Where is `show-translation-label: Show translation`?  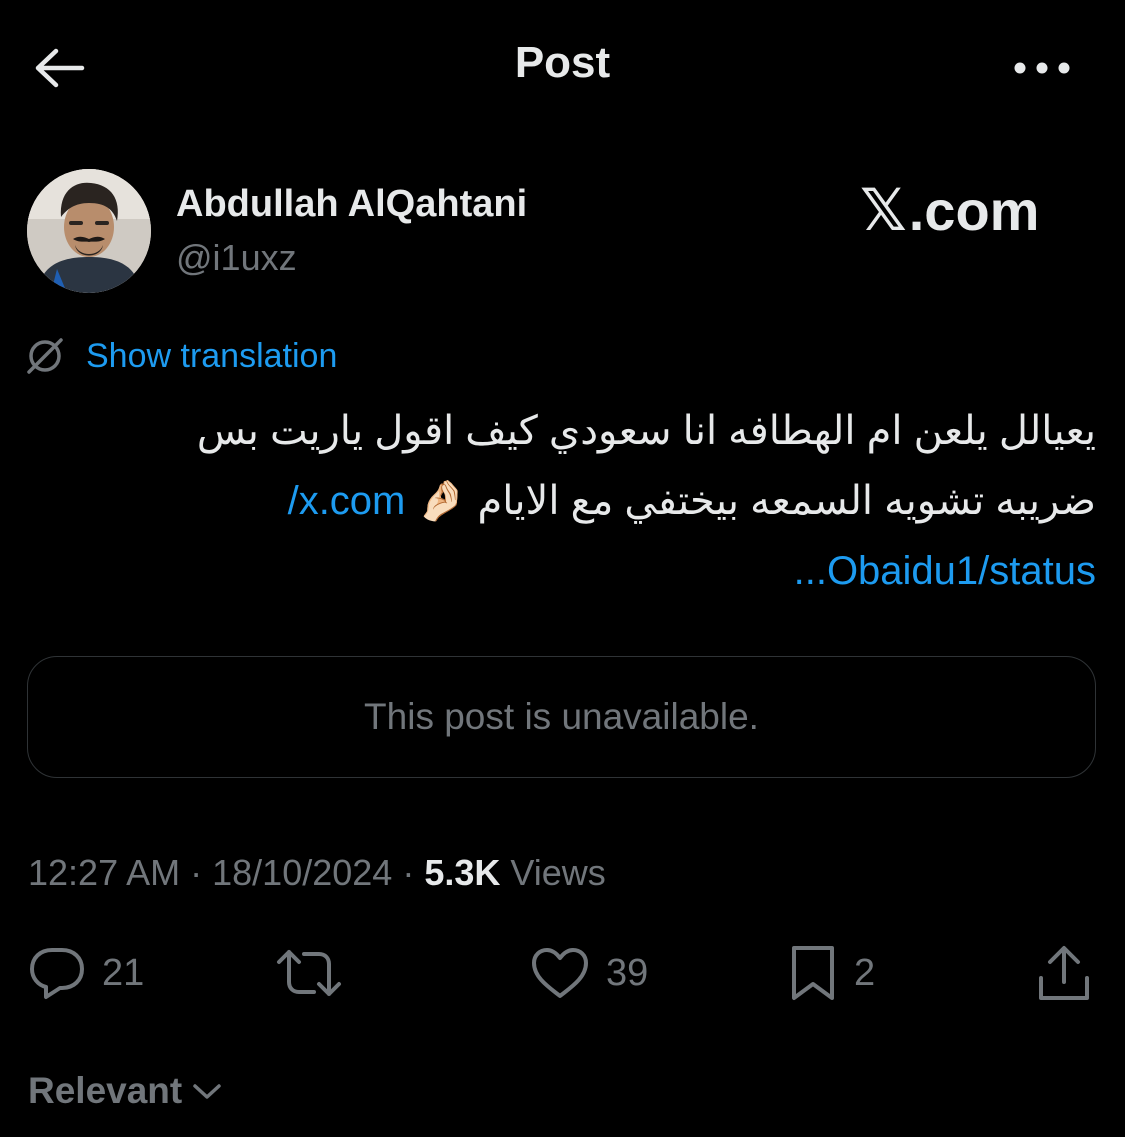
show-translation-label: Show translation is located at coordinates (212, 355).